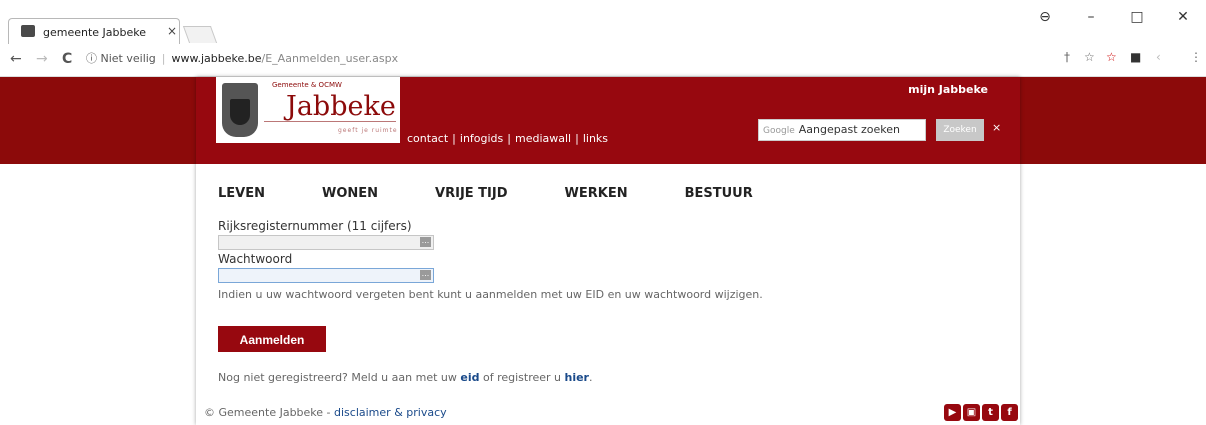  What do you see at coordinates (172, 31) in the screenshot?
I see `tab-close-icon: ×` at bounding box center [172, 31].